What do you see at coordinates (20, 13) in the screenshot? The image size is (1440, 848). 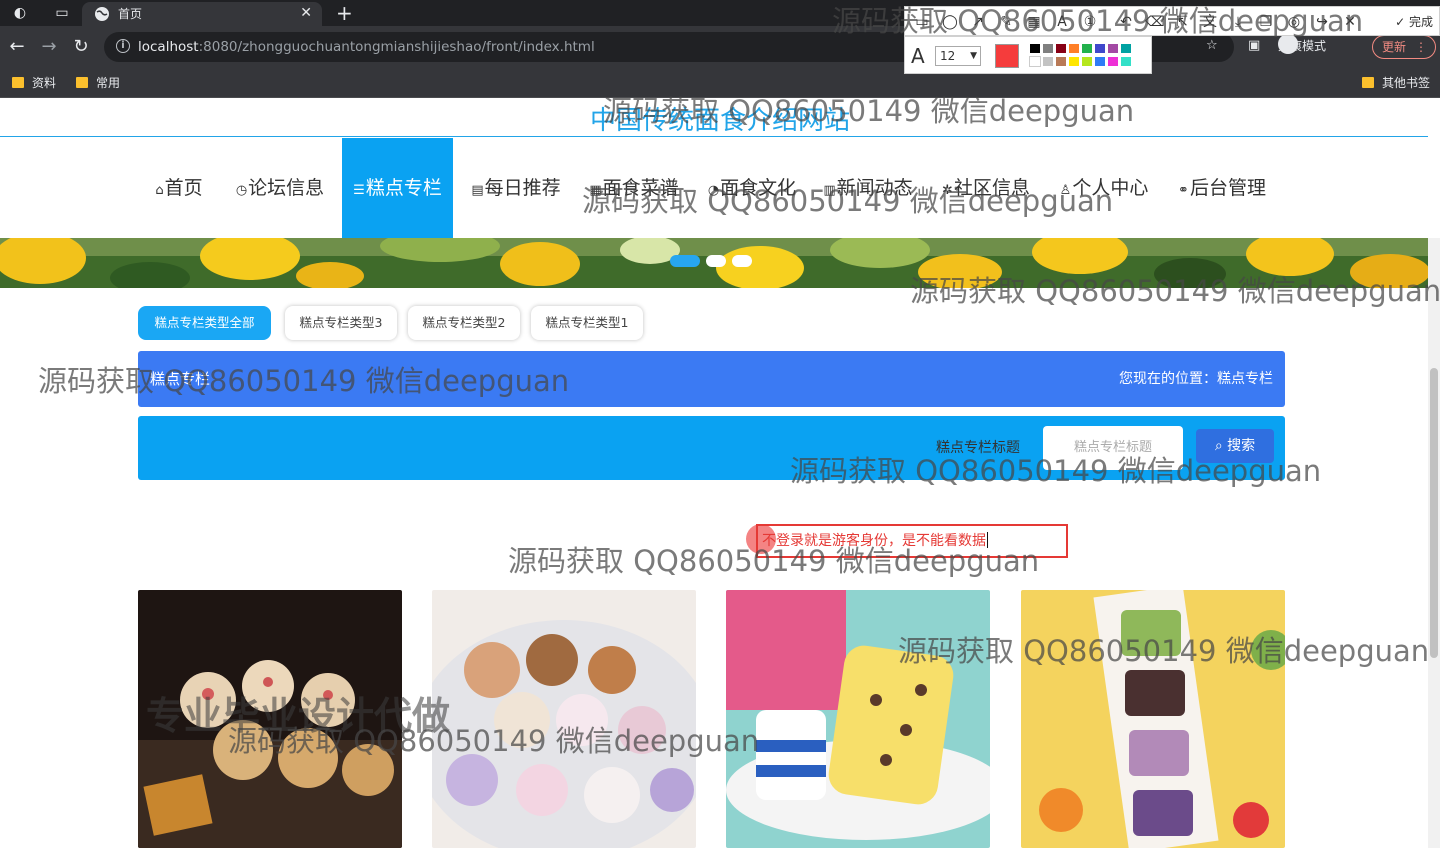 I see `browser-menu-icon: ◐` at bounding box center [20, 13].